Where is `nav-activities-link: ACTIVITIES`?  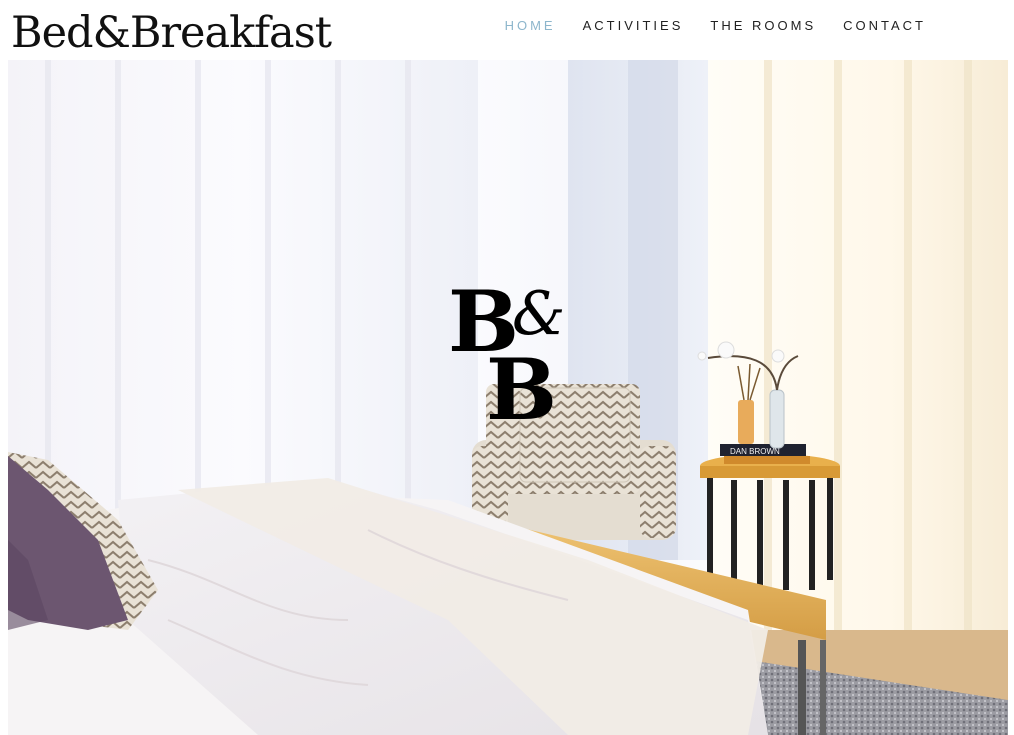
nav-activities-link: ACTIVITIES is located at coordinates (633, 25).